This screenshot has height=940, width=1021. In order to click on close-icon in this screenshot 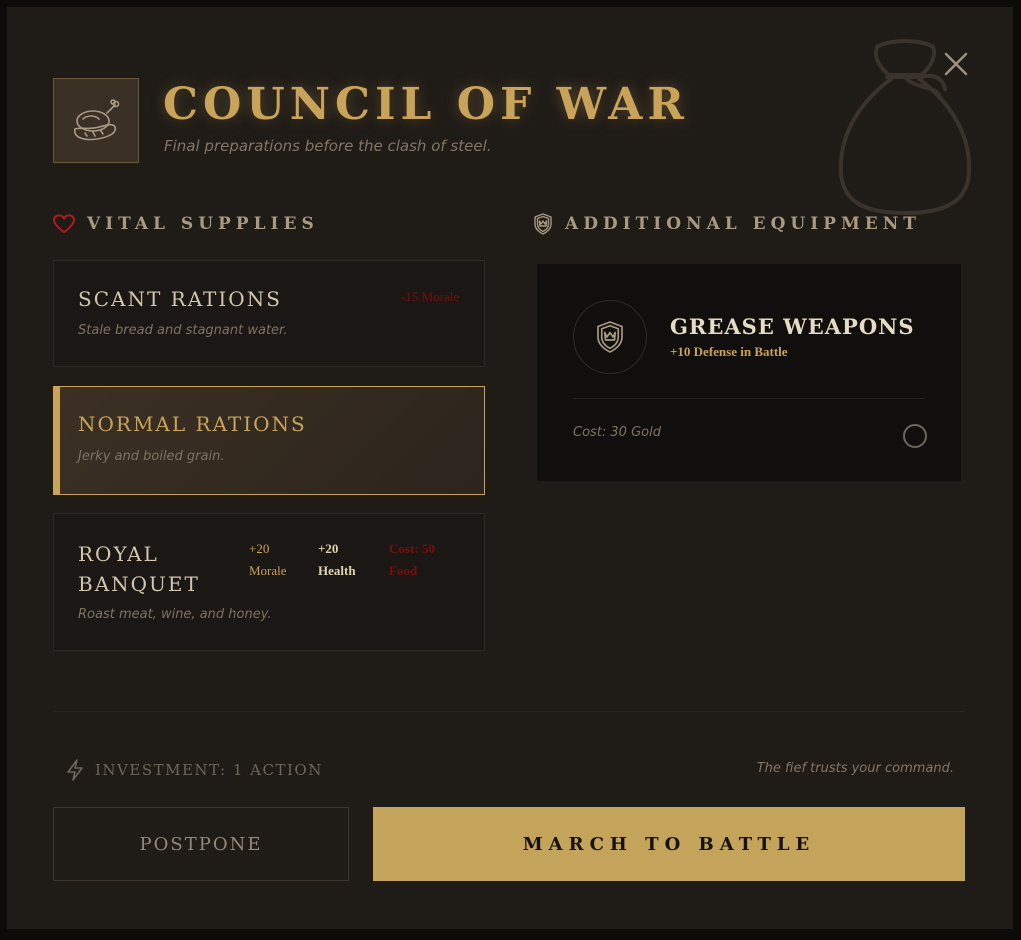, I will do `click(956, 64)`.